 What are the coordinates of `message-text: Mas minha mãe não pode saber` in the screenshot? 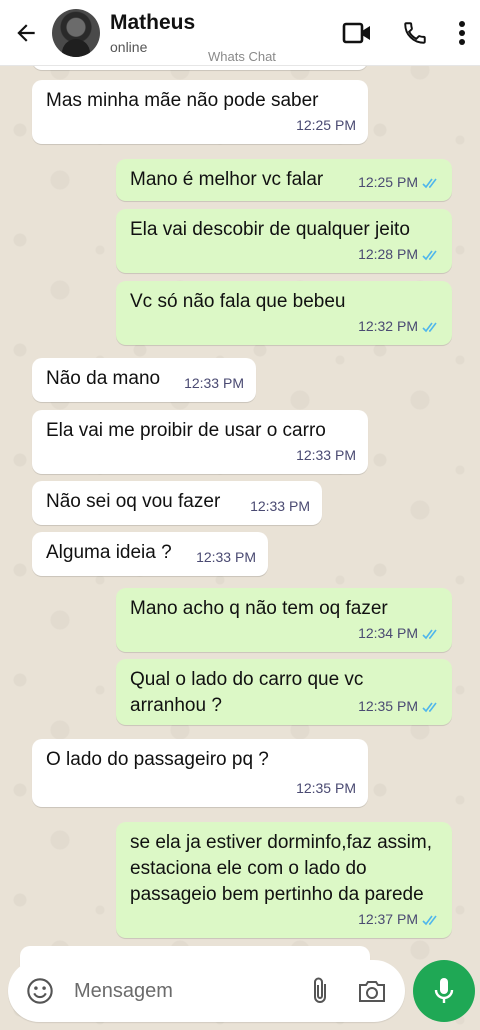 It's located at (182, 100).